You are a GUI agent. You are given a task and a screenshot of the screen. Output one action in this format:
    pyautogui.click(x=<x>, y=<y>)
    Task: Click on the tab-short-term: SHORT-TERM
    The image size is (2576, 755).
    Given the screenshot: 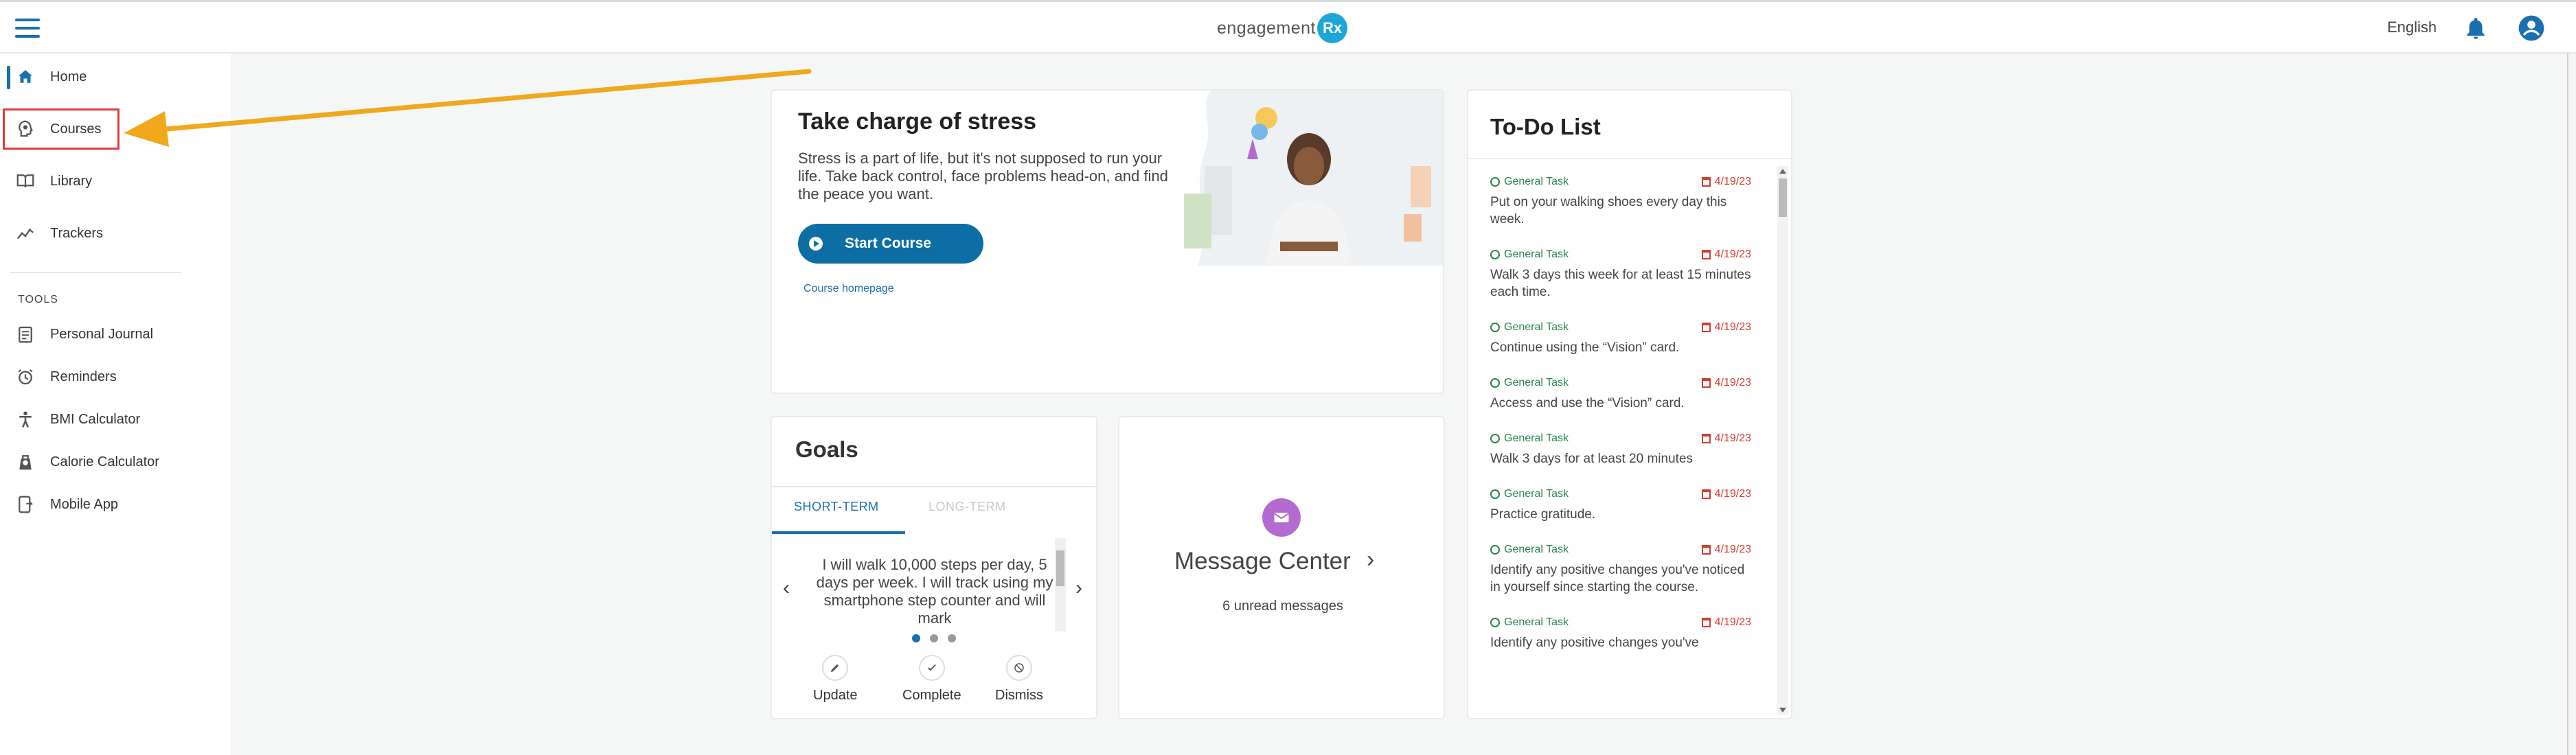 What is the action you would take?
    pyautogui.click(x=836, y=507)
    